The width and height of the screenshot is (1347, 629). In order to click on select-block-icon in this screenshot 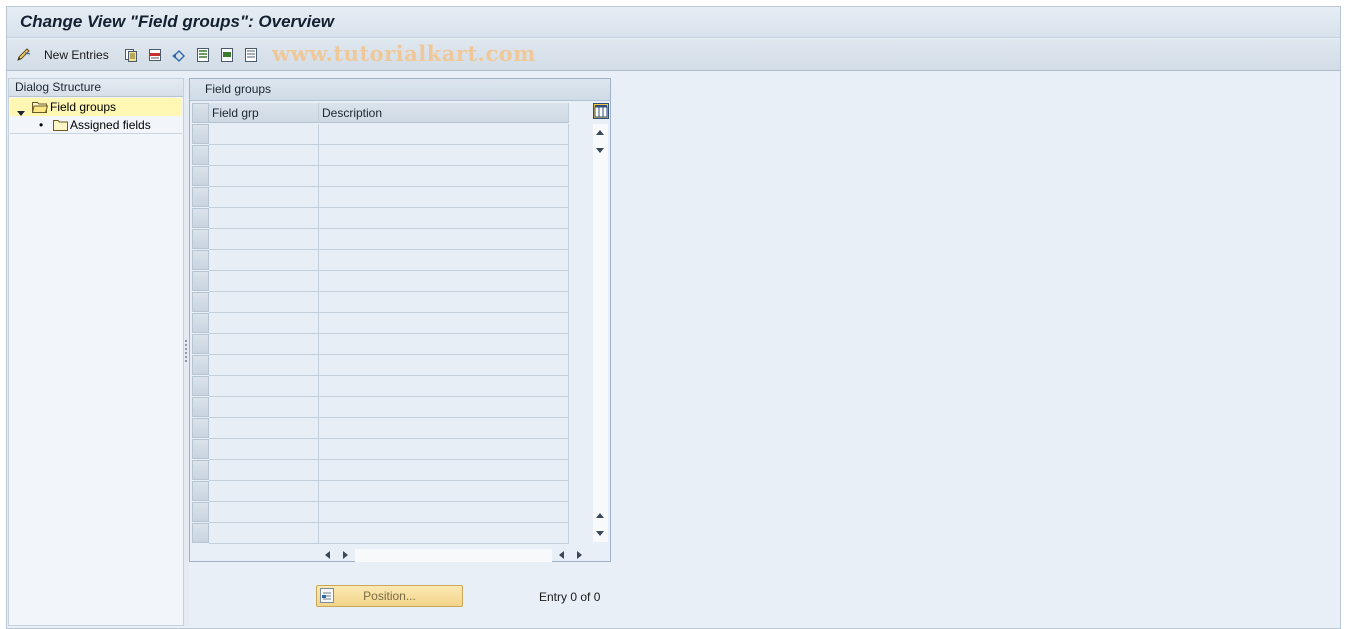, I will do `click(227, 55)`.